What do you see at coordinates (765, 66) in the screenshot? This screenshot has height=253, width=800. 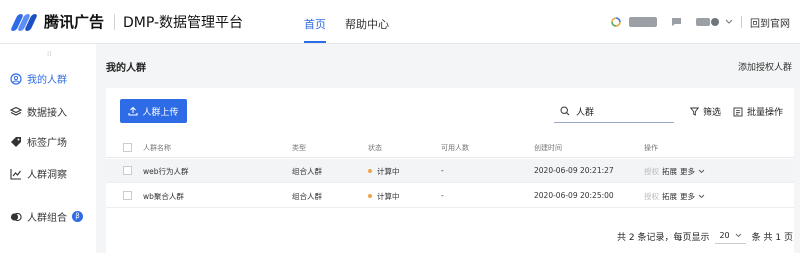 I see `add-authorized-audience-link: 添加授权人群` at bounding box center [765, 66].